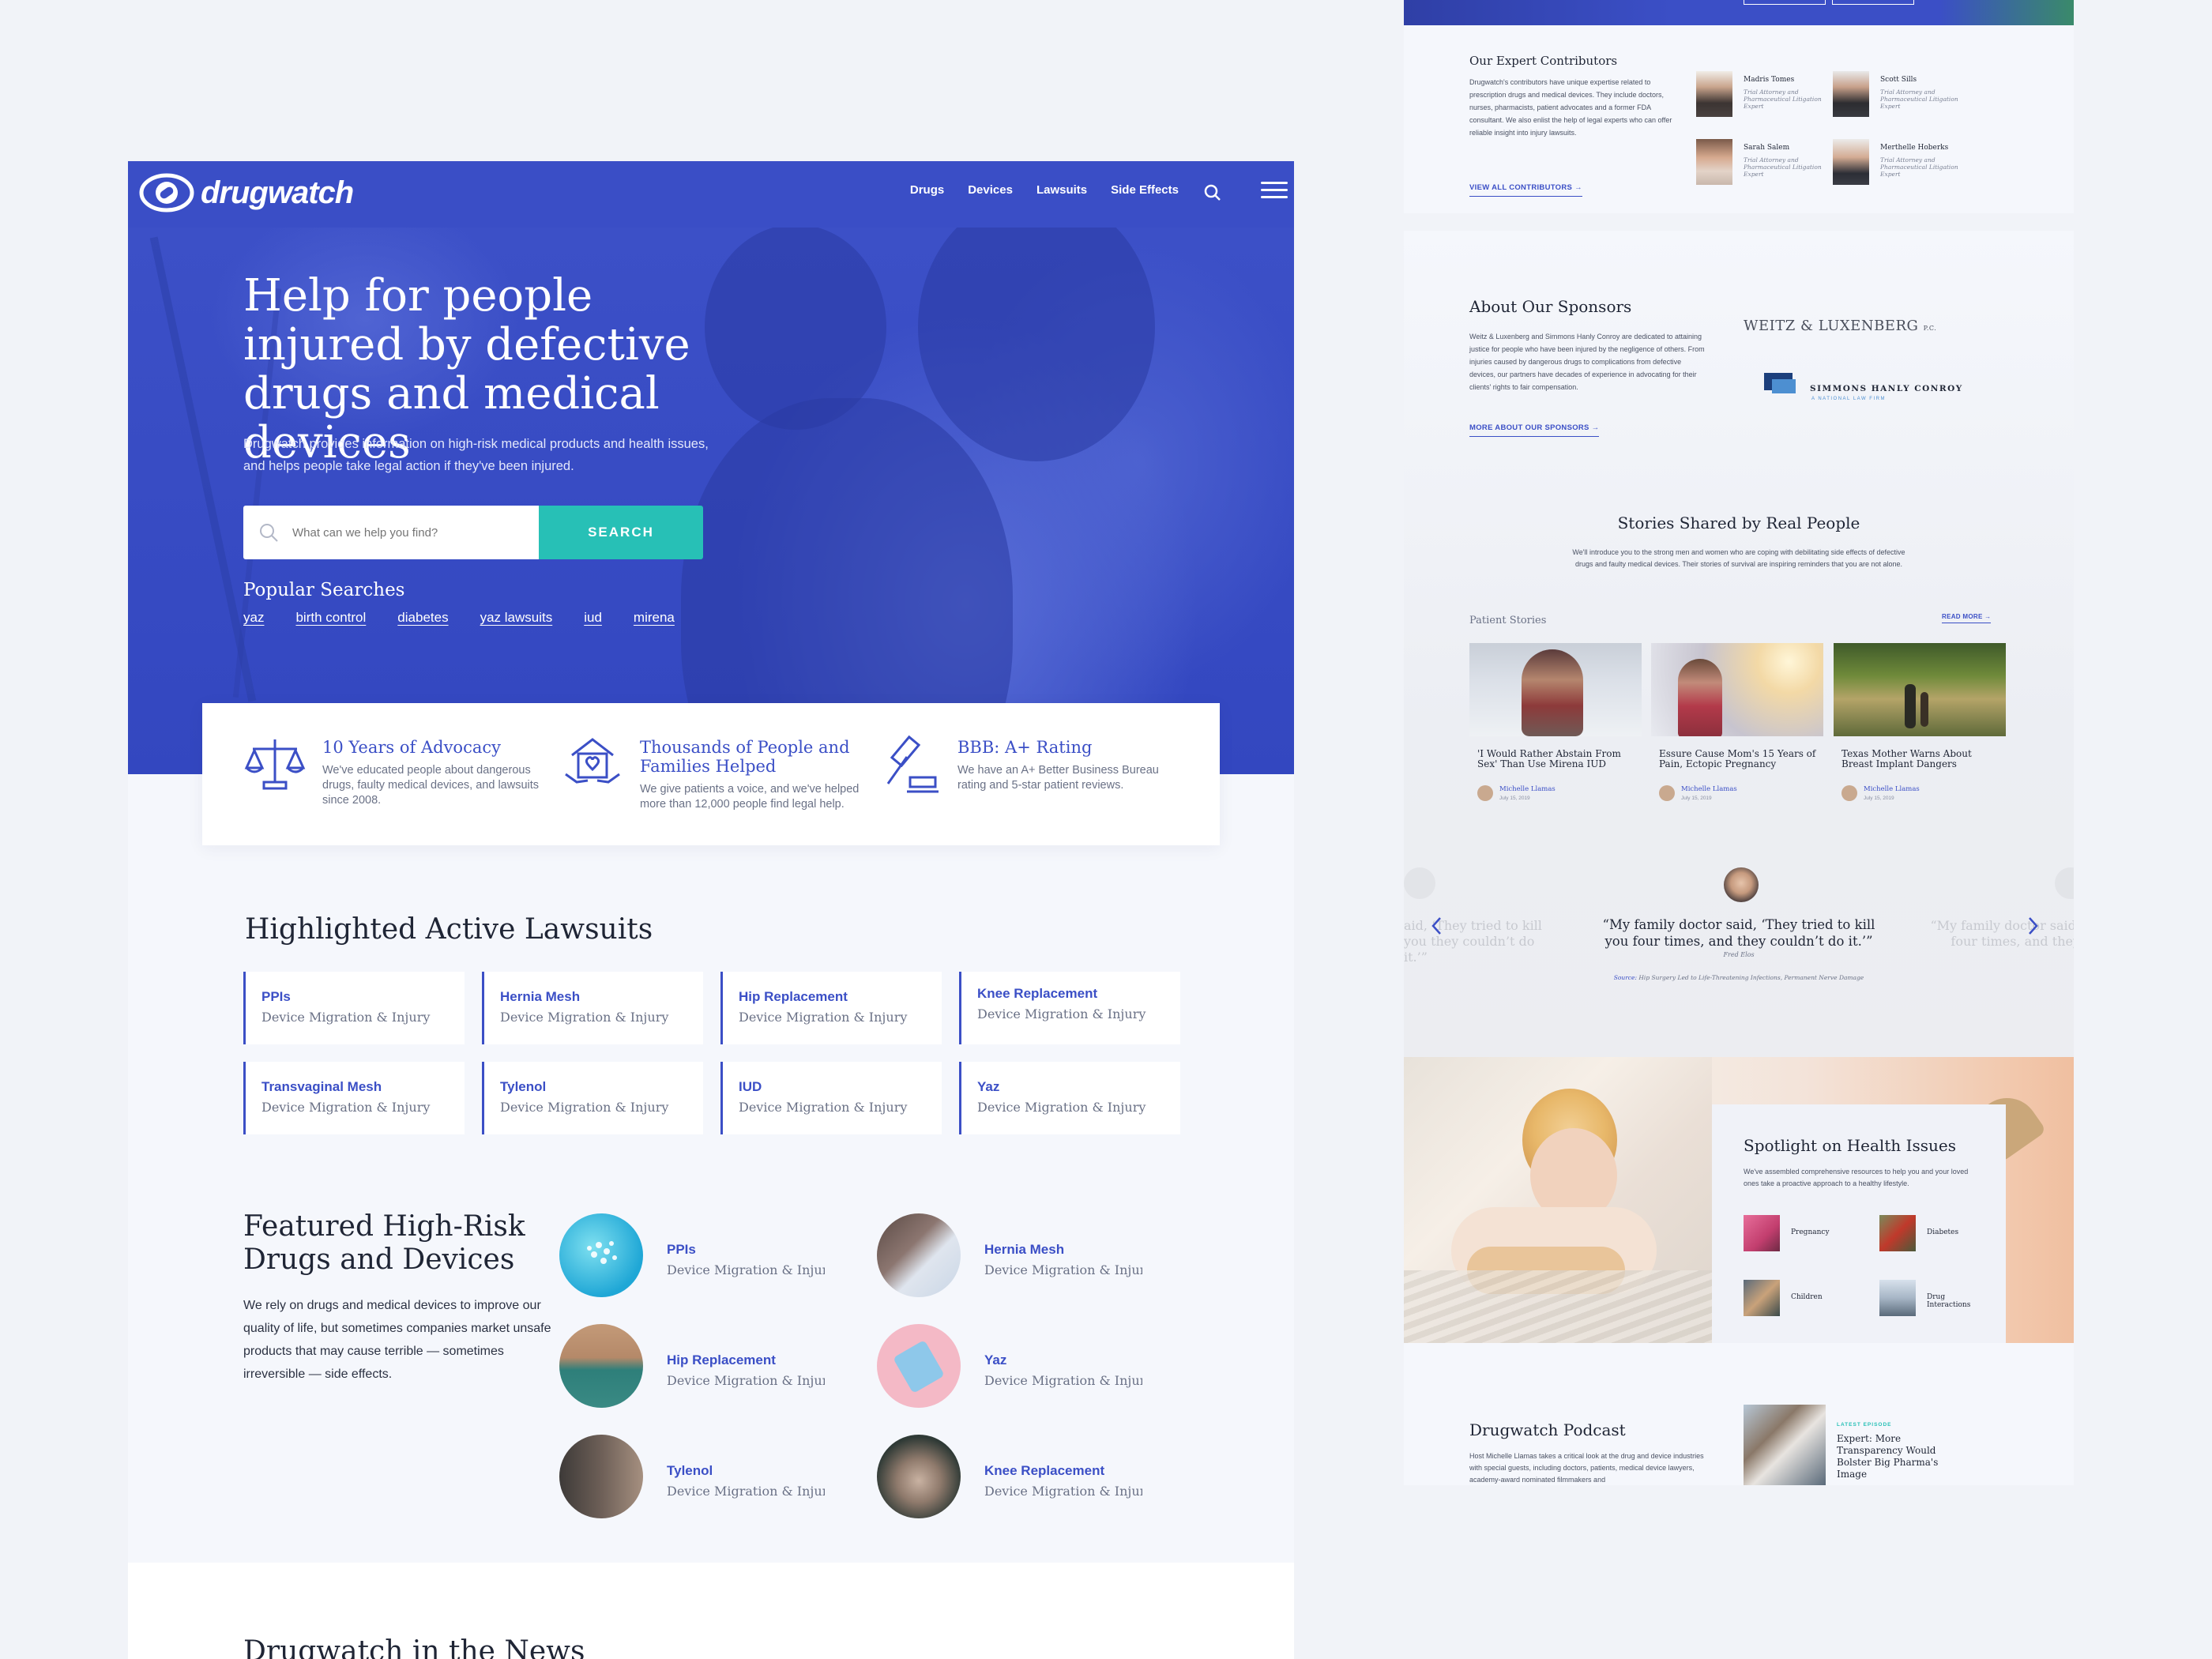  I want to click on lawsuit-card: IUD Device Migration & Injury, so click(831, 1098).